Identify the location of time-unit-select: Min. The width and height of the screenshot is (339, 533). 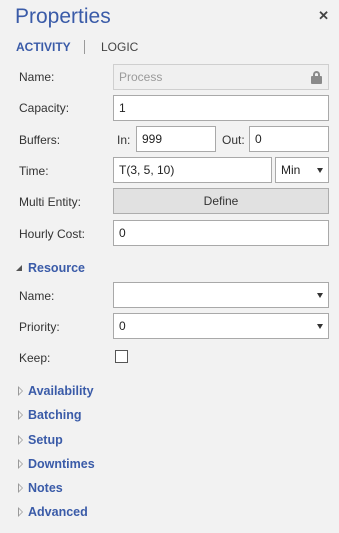
(302, 170).